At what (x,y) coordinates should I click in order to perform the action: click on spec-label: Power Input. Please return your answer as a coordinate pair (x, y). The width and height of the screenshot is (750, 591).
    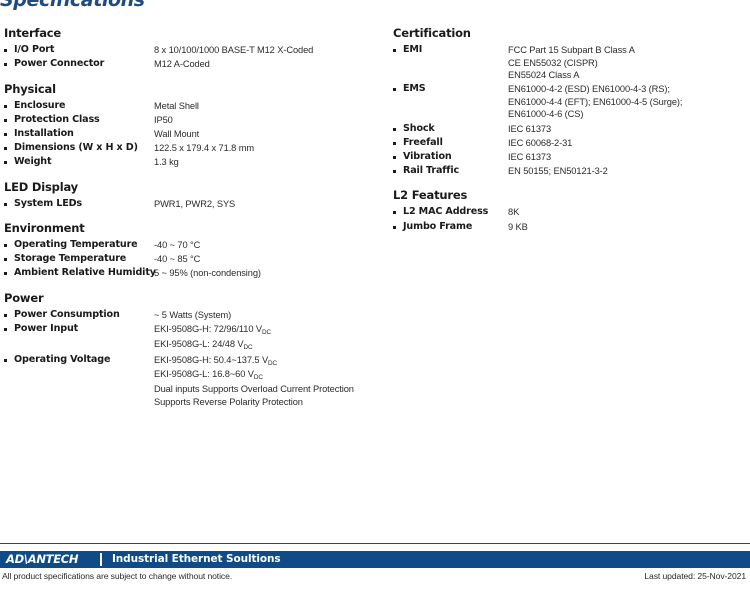
    Looking at the image, I should click on (46, 329).